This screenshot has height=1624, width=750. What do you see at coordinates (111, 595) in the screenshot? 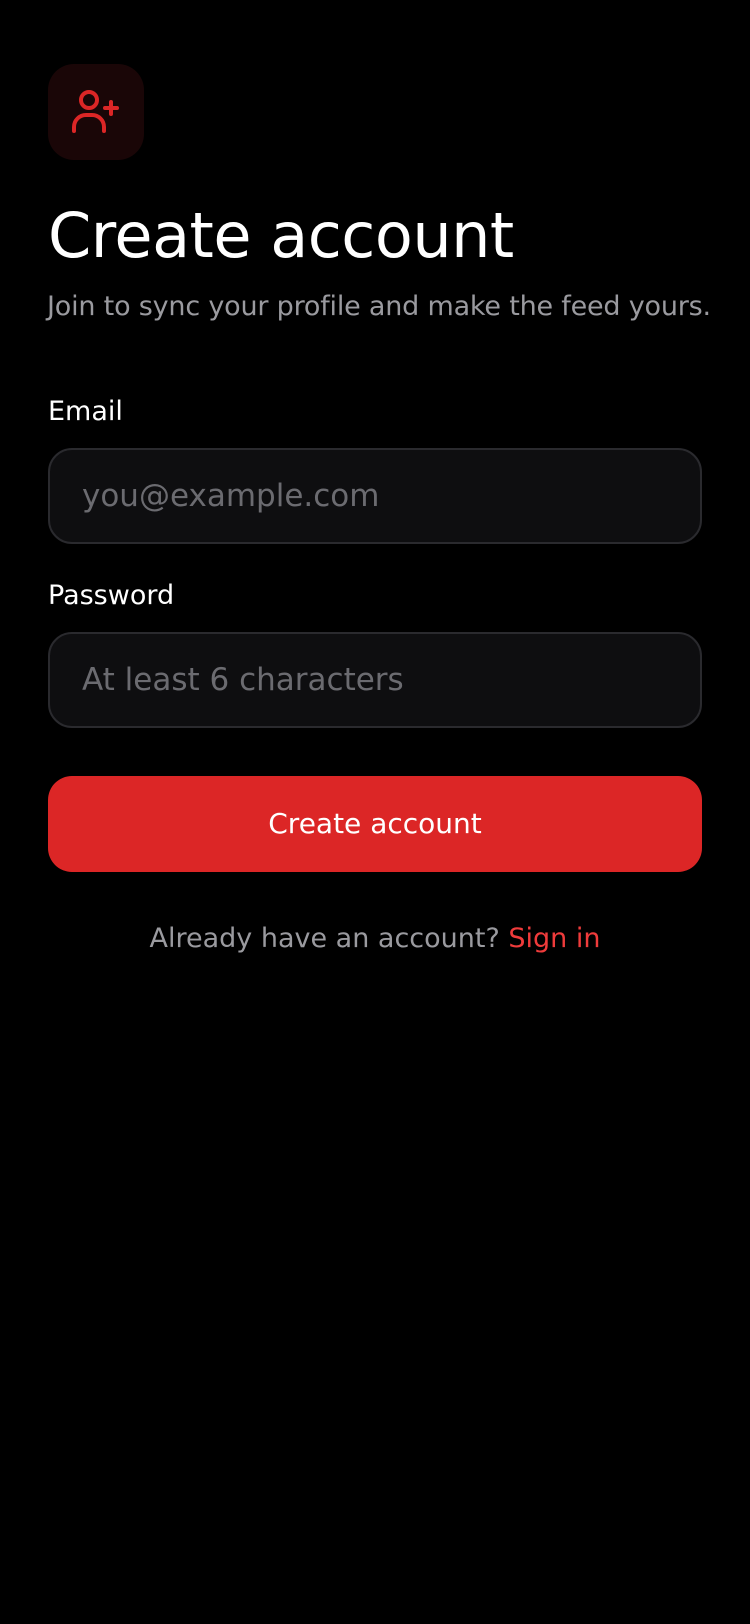
I see `password-label: Password` at bounding box center [111, 595].